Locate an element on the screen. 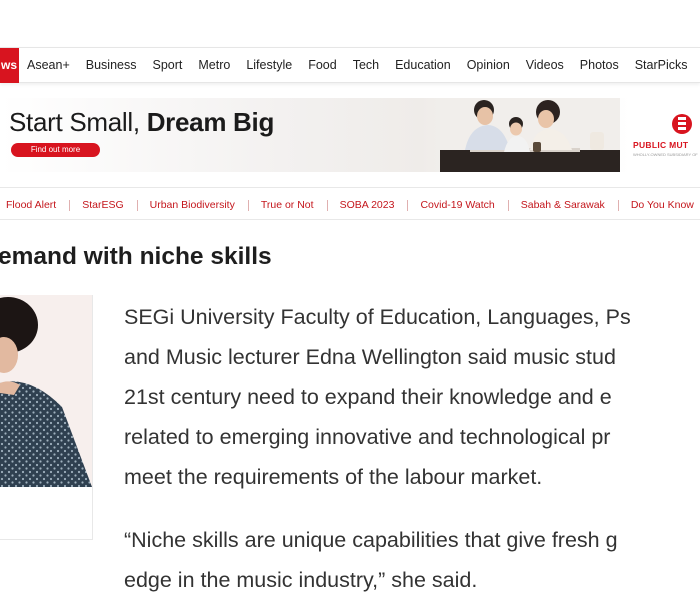  nav-item-food: Food is located at coordinates (322, 65).